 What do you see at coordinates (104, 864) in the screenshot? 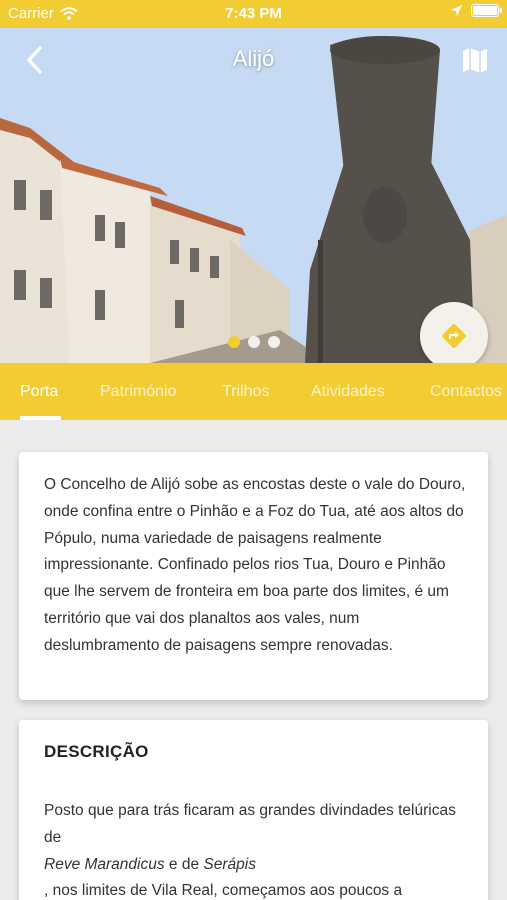
I see `description-italic: Reve Marandicus` at bounding box center [104, 864].